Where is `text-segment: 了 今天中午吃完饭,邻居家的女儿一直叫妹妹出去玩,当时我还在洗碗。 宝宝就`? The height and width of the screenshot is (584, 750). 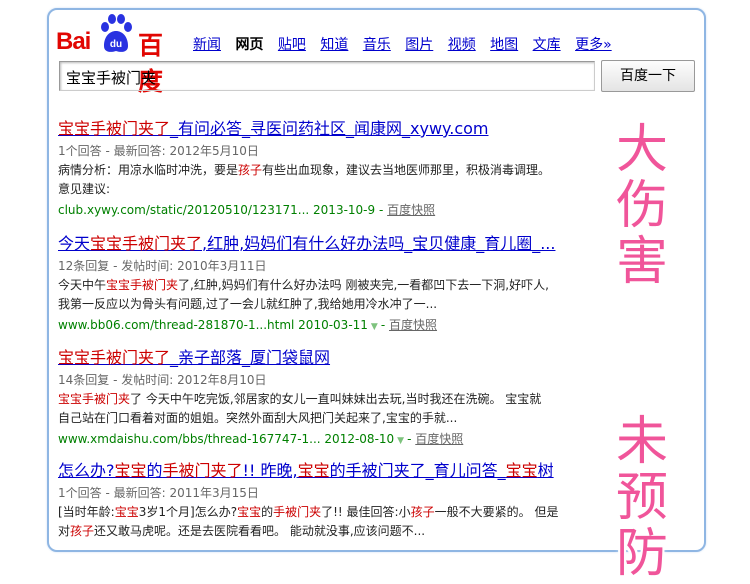
text-segment: 了 今天中午吃完饭,邻居家的女儿一直叫妹妹出去玩,当时我还在洗碗。 宝宝就 is located at coordinates (336, 399).